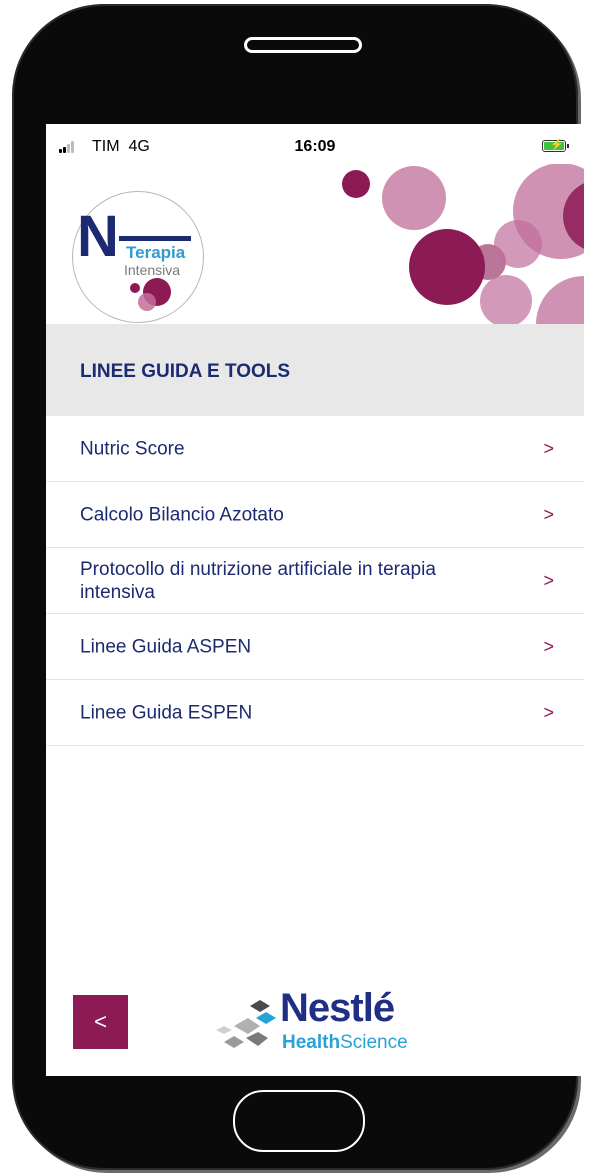 Image resolution: width=590 pixels, height=1173 pixels. What do you see at coordinates (98, 236) in the screenshot?
I see `logo-letter: N` at bounding box center [98, 236].